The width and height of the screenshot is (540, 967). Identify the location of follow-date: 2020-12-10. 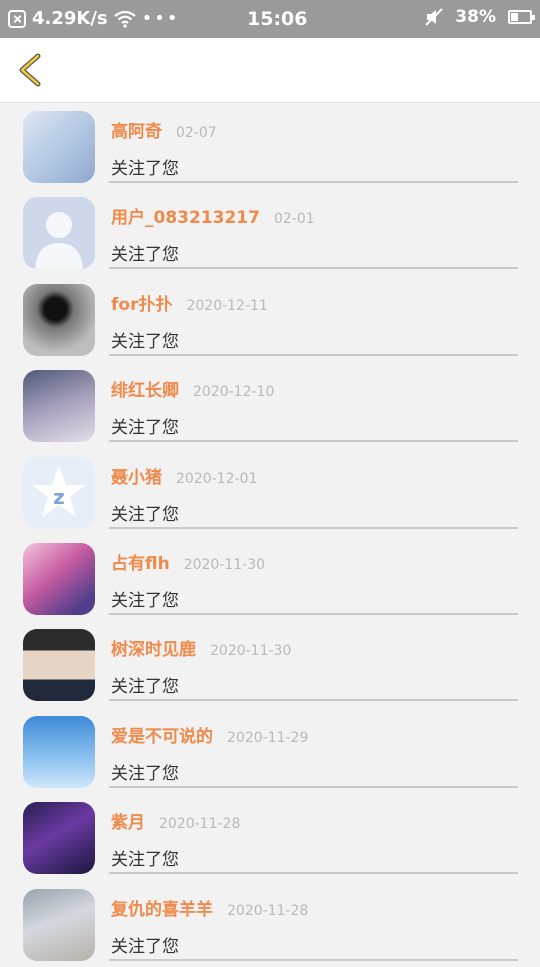
(234, 392).